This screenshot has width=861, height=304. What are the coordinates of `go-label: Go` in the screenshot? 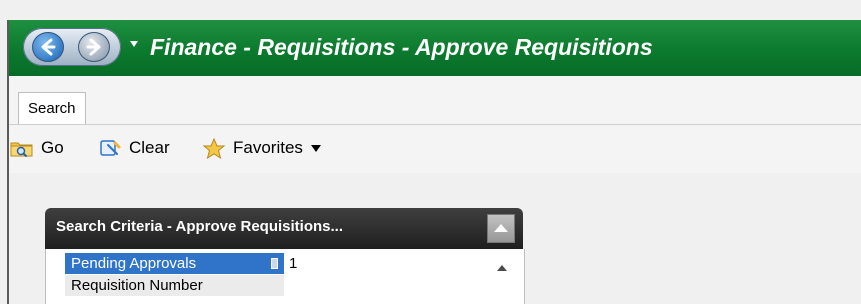 It's located at (52, 147).